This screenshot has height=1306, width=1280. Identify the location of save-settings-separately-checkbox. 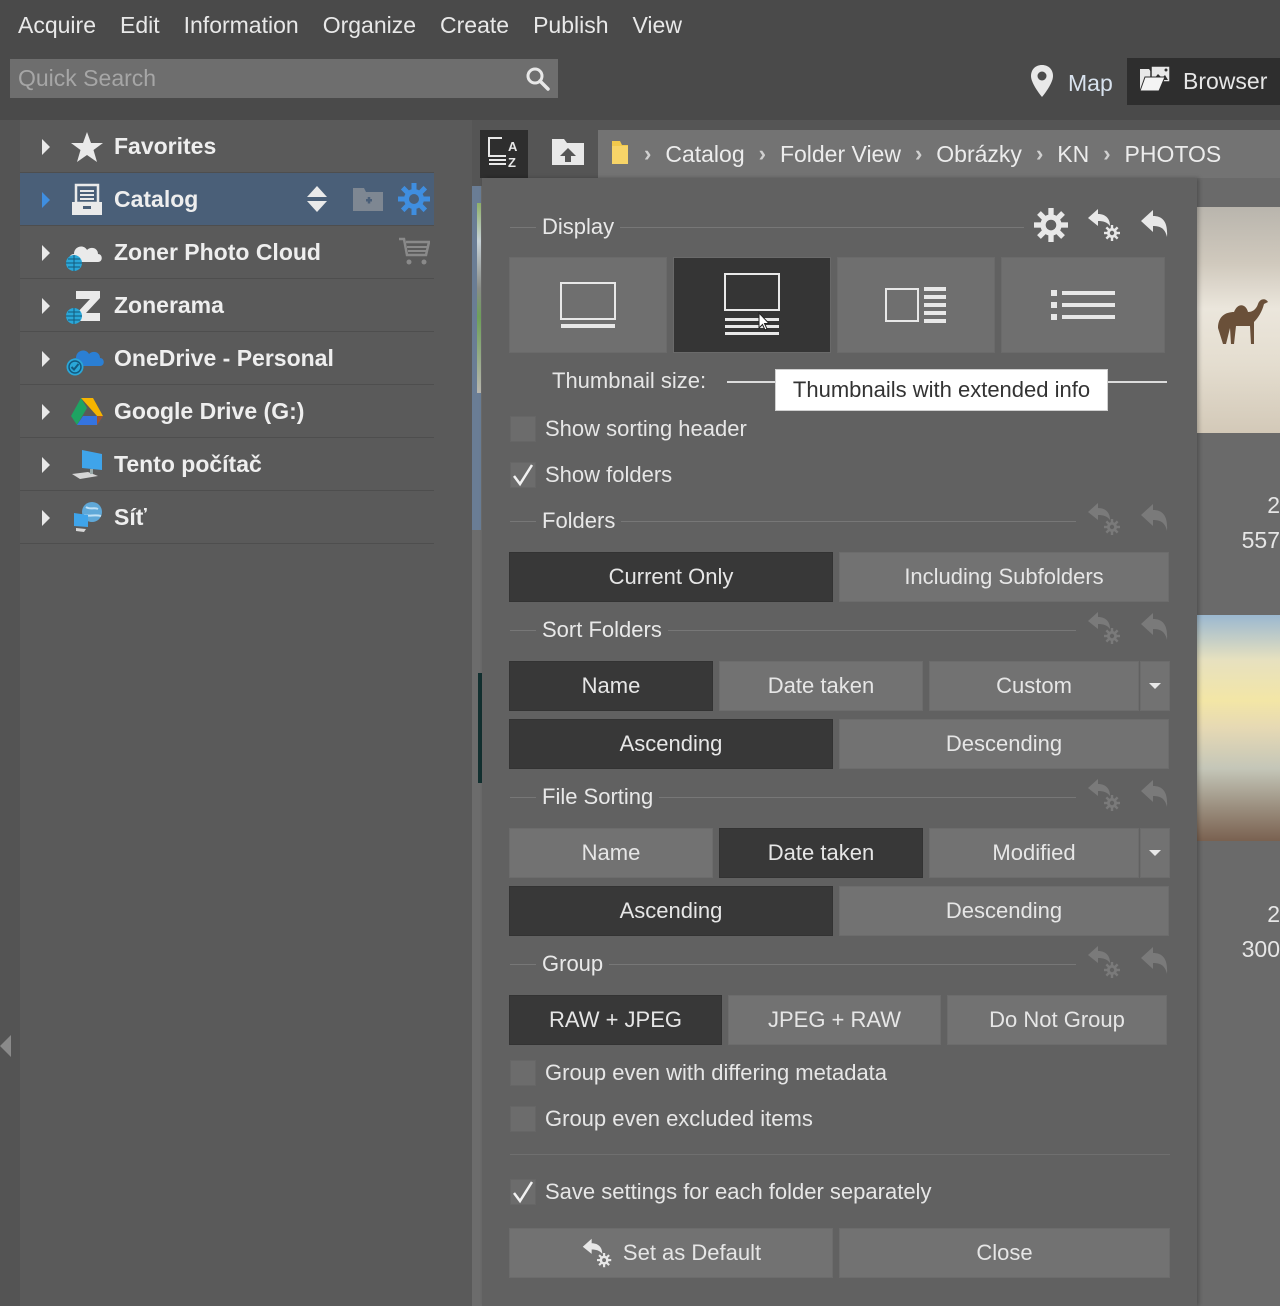
(523, 1192).